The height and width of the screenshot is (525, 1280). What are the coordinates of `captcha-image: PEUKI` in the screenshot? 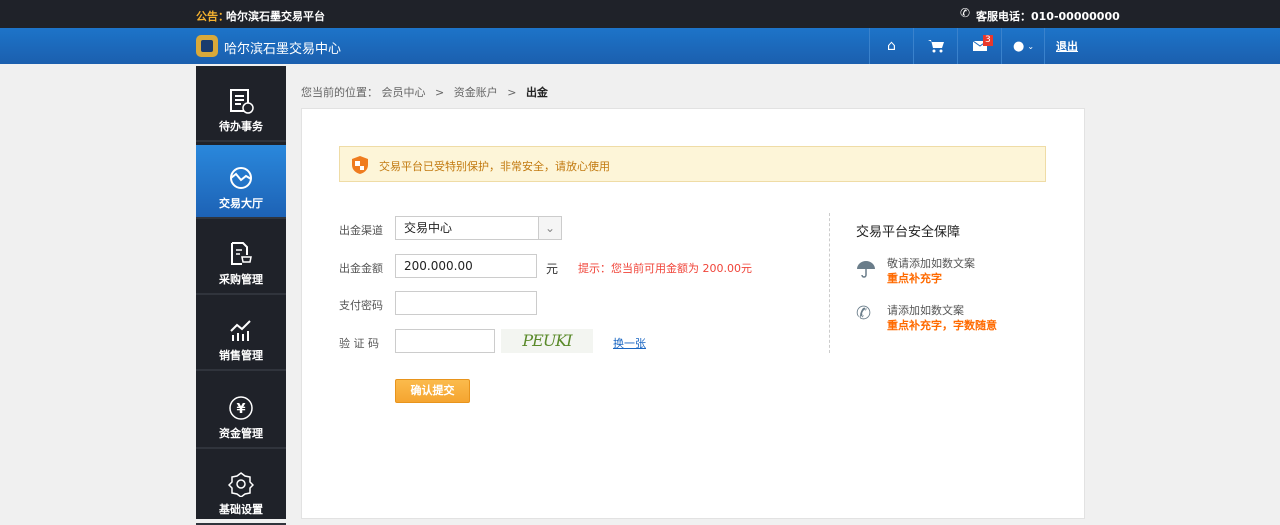 It's located at (547, 341).